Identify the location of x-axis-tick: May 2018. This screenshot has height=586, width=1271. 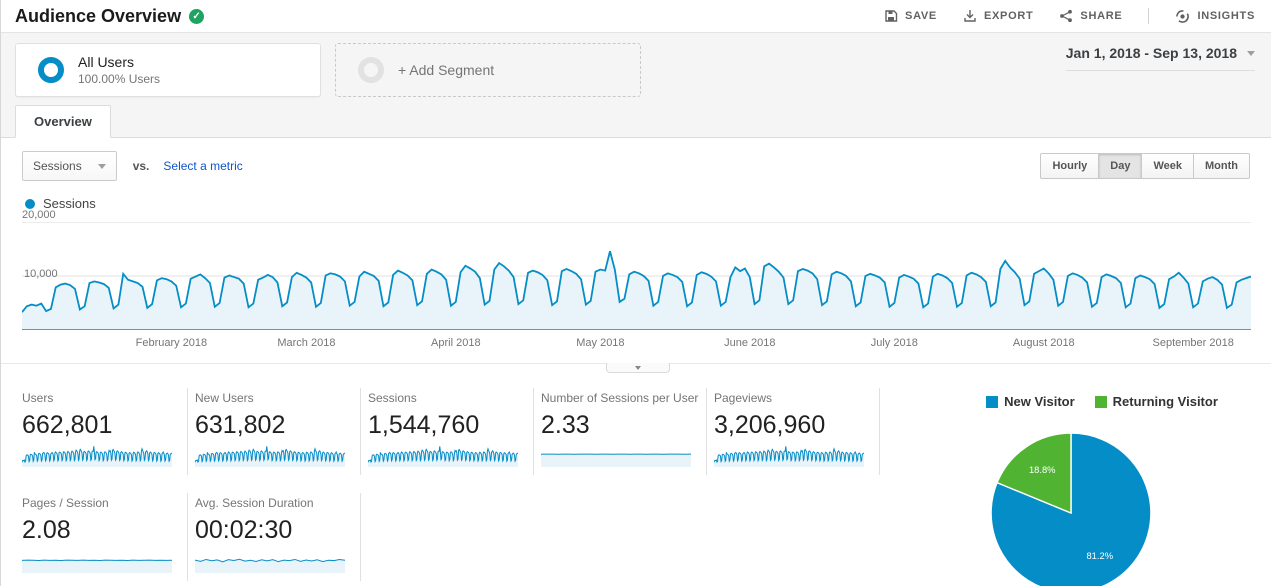
(600, 343).